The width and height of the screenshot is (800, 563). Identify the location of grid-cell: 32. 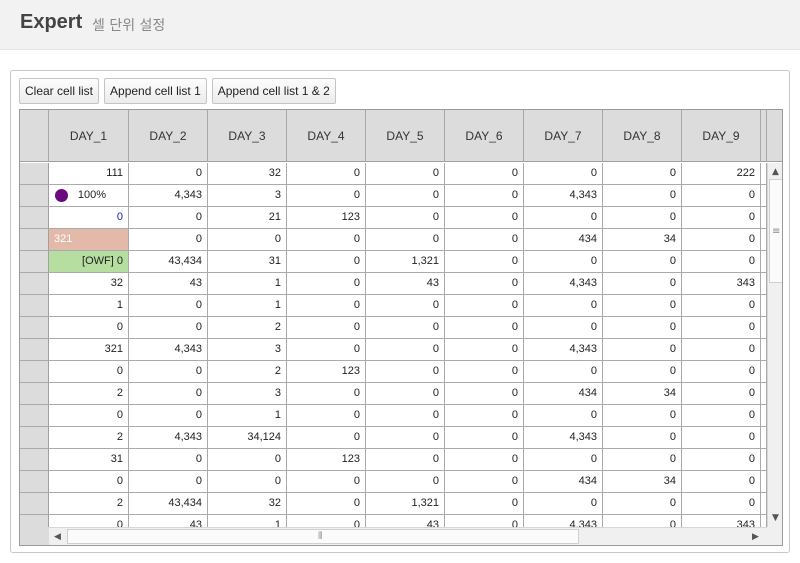
(89, 284).